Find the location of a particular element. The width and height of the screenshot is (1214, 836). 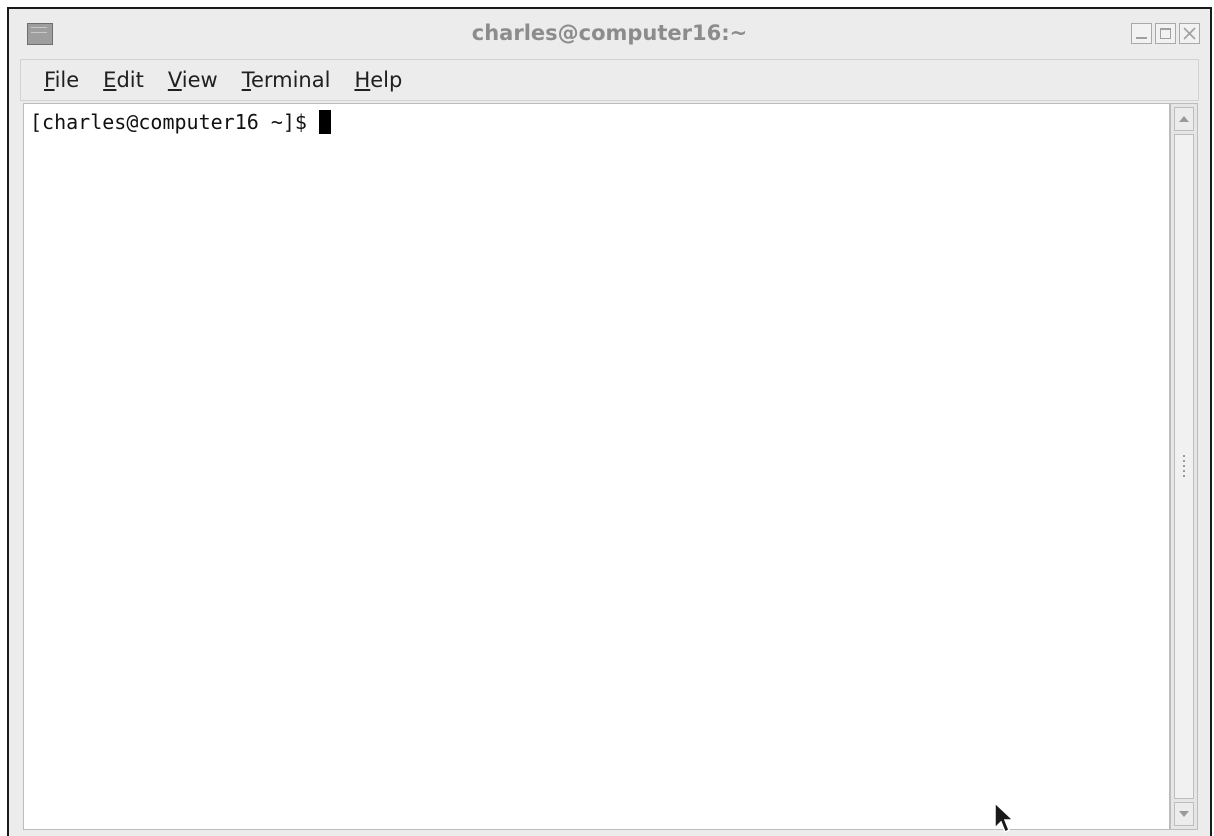

menu-file: File is located at coordinates (56, 80).